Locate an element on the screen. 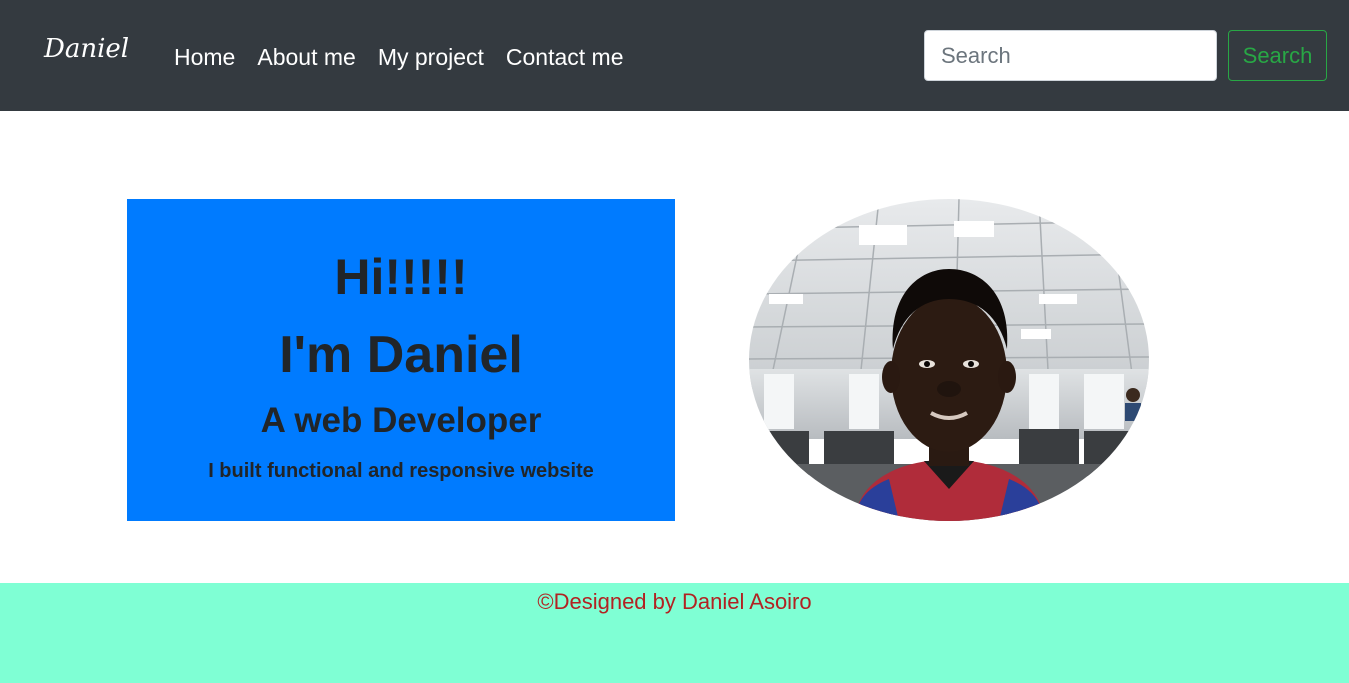  footer: ©Designed by Daniel Asoiro is located at coordinates (674, 633).